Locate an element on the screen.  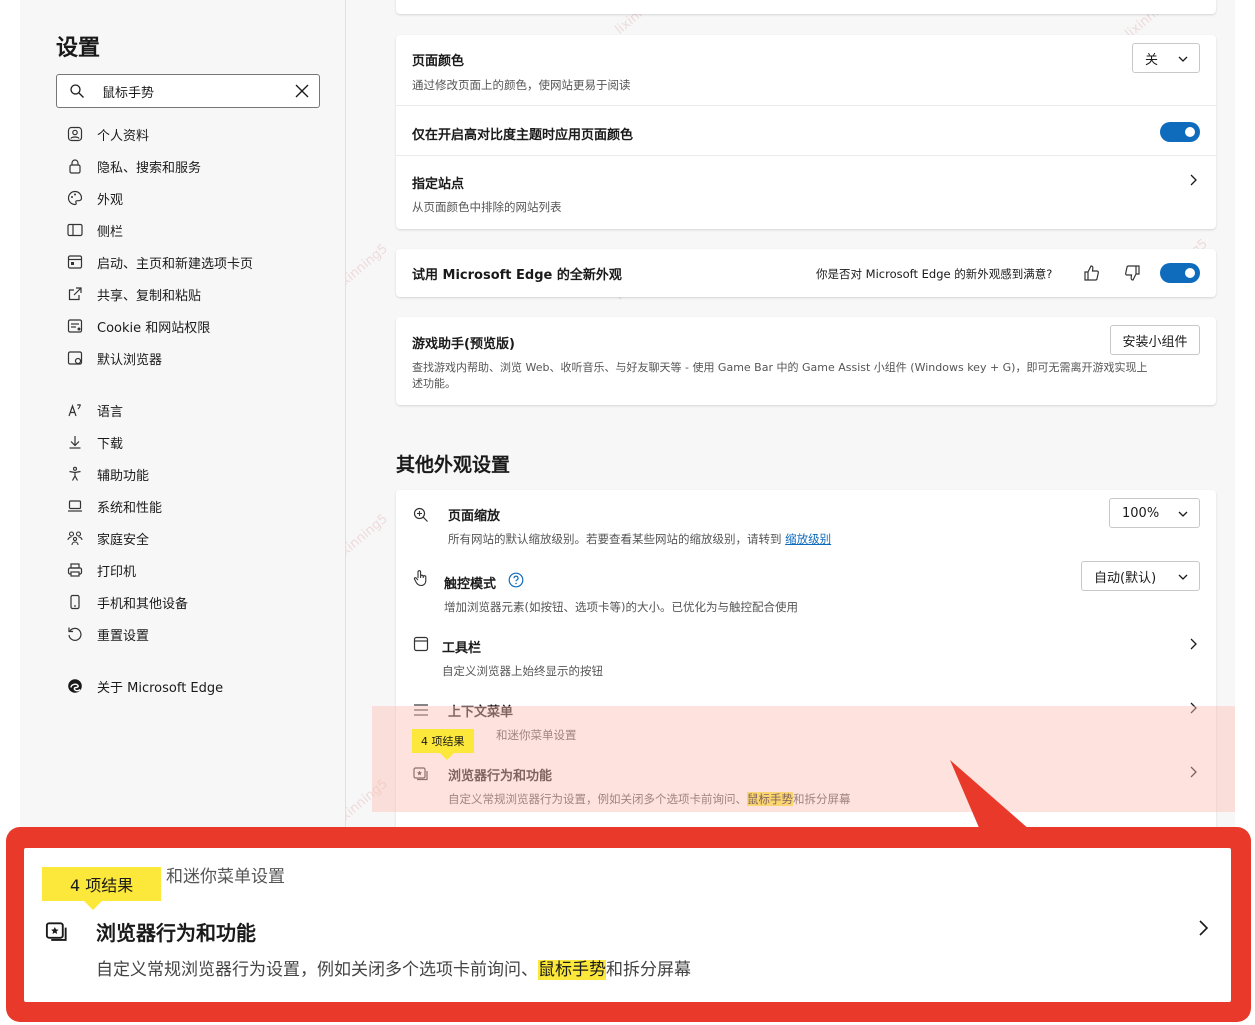
callout-title: 浏览器行为和功能 is located at coordinates (176, 933).